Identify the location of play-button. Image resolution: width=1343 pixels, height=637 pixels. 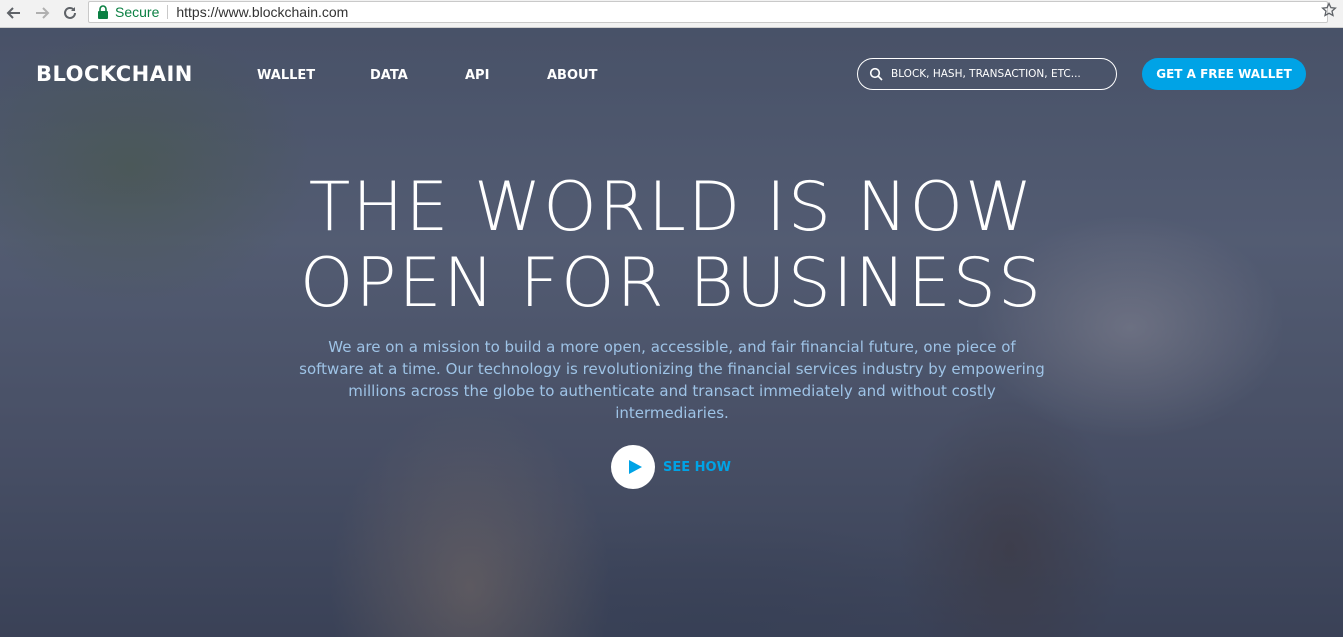
(633, 467).